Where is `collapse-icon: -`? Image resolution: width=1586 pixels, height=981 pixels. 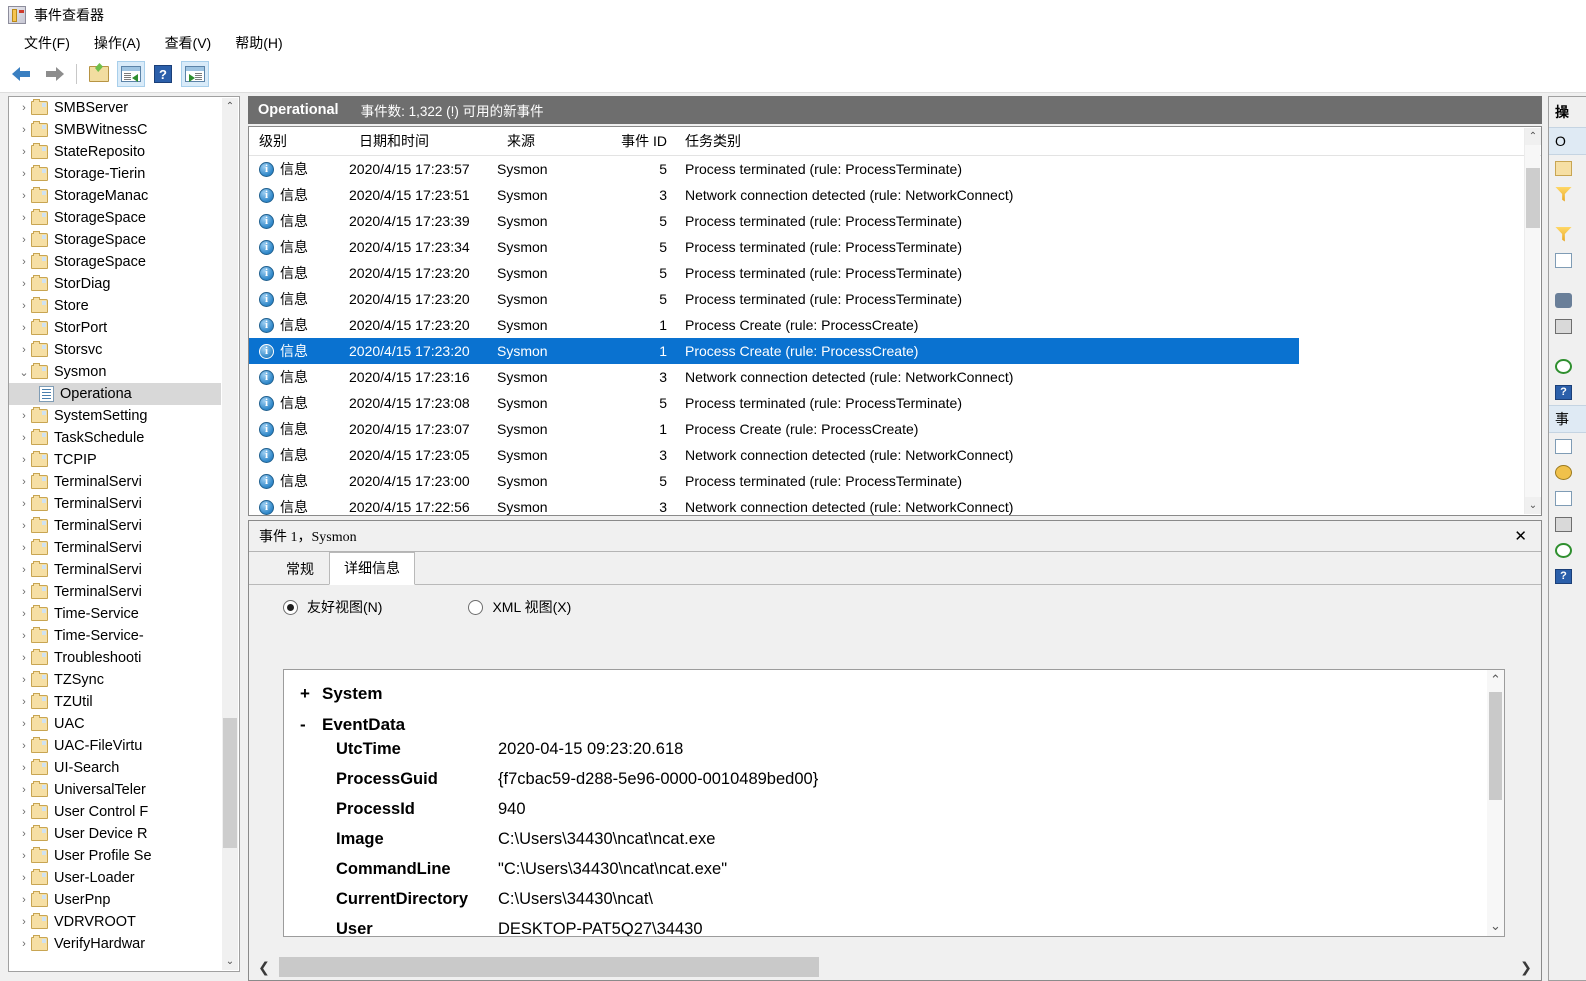
collapse-icon: - is located at coordinates (311, 725).